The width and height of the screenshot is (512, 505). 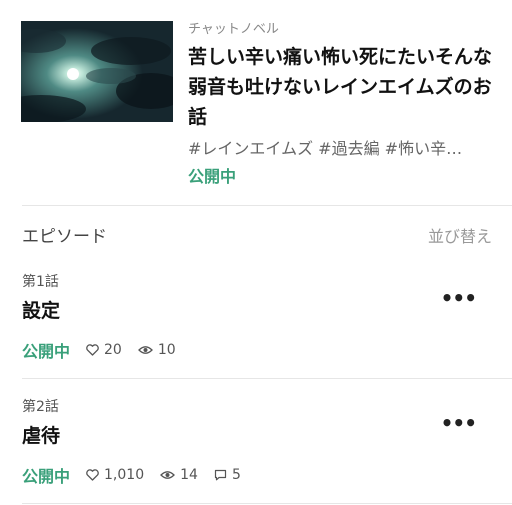 I want to click on work-status: 公開中, so click(x=212, y=176).